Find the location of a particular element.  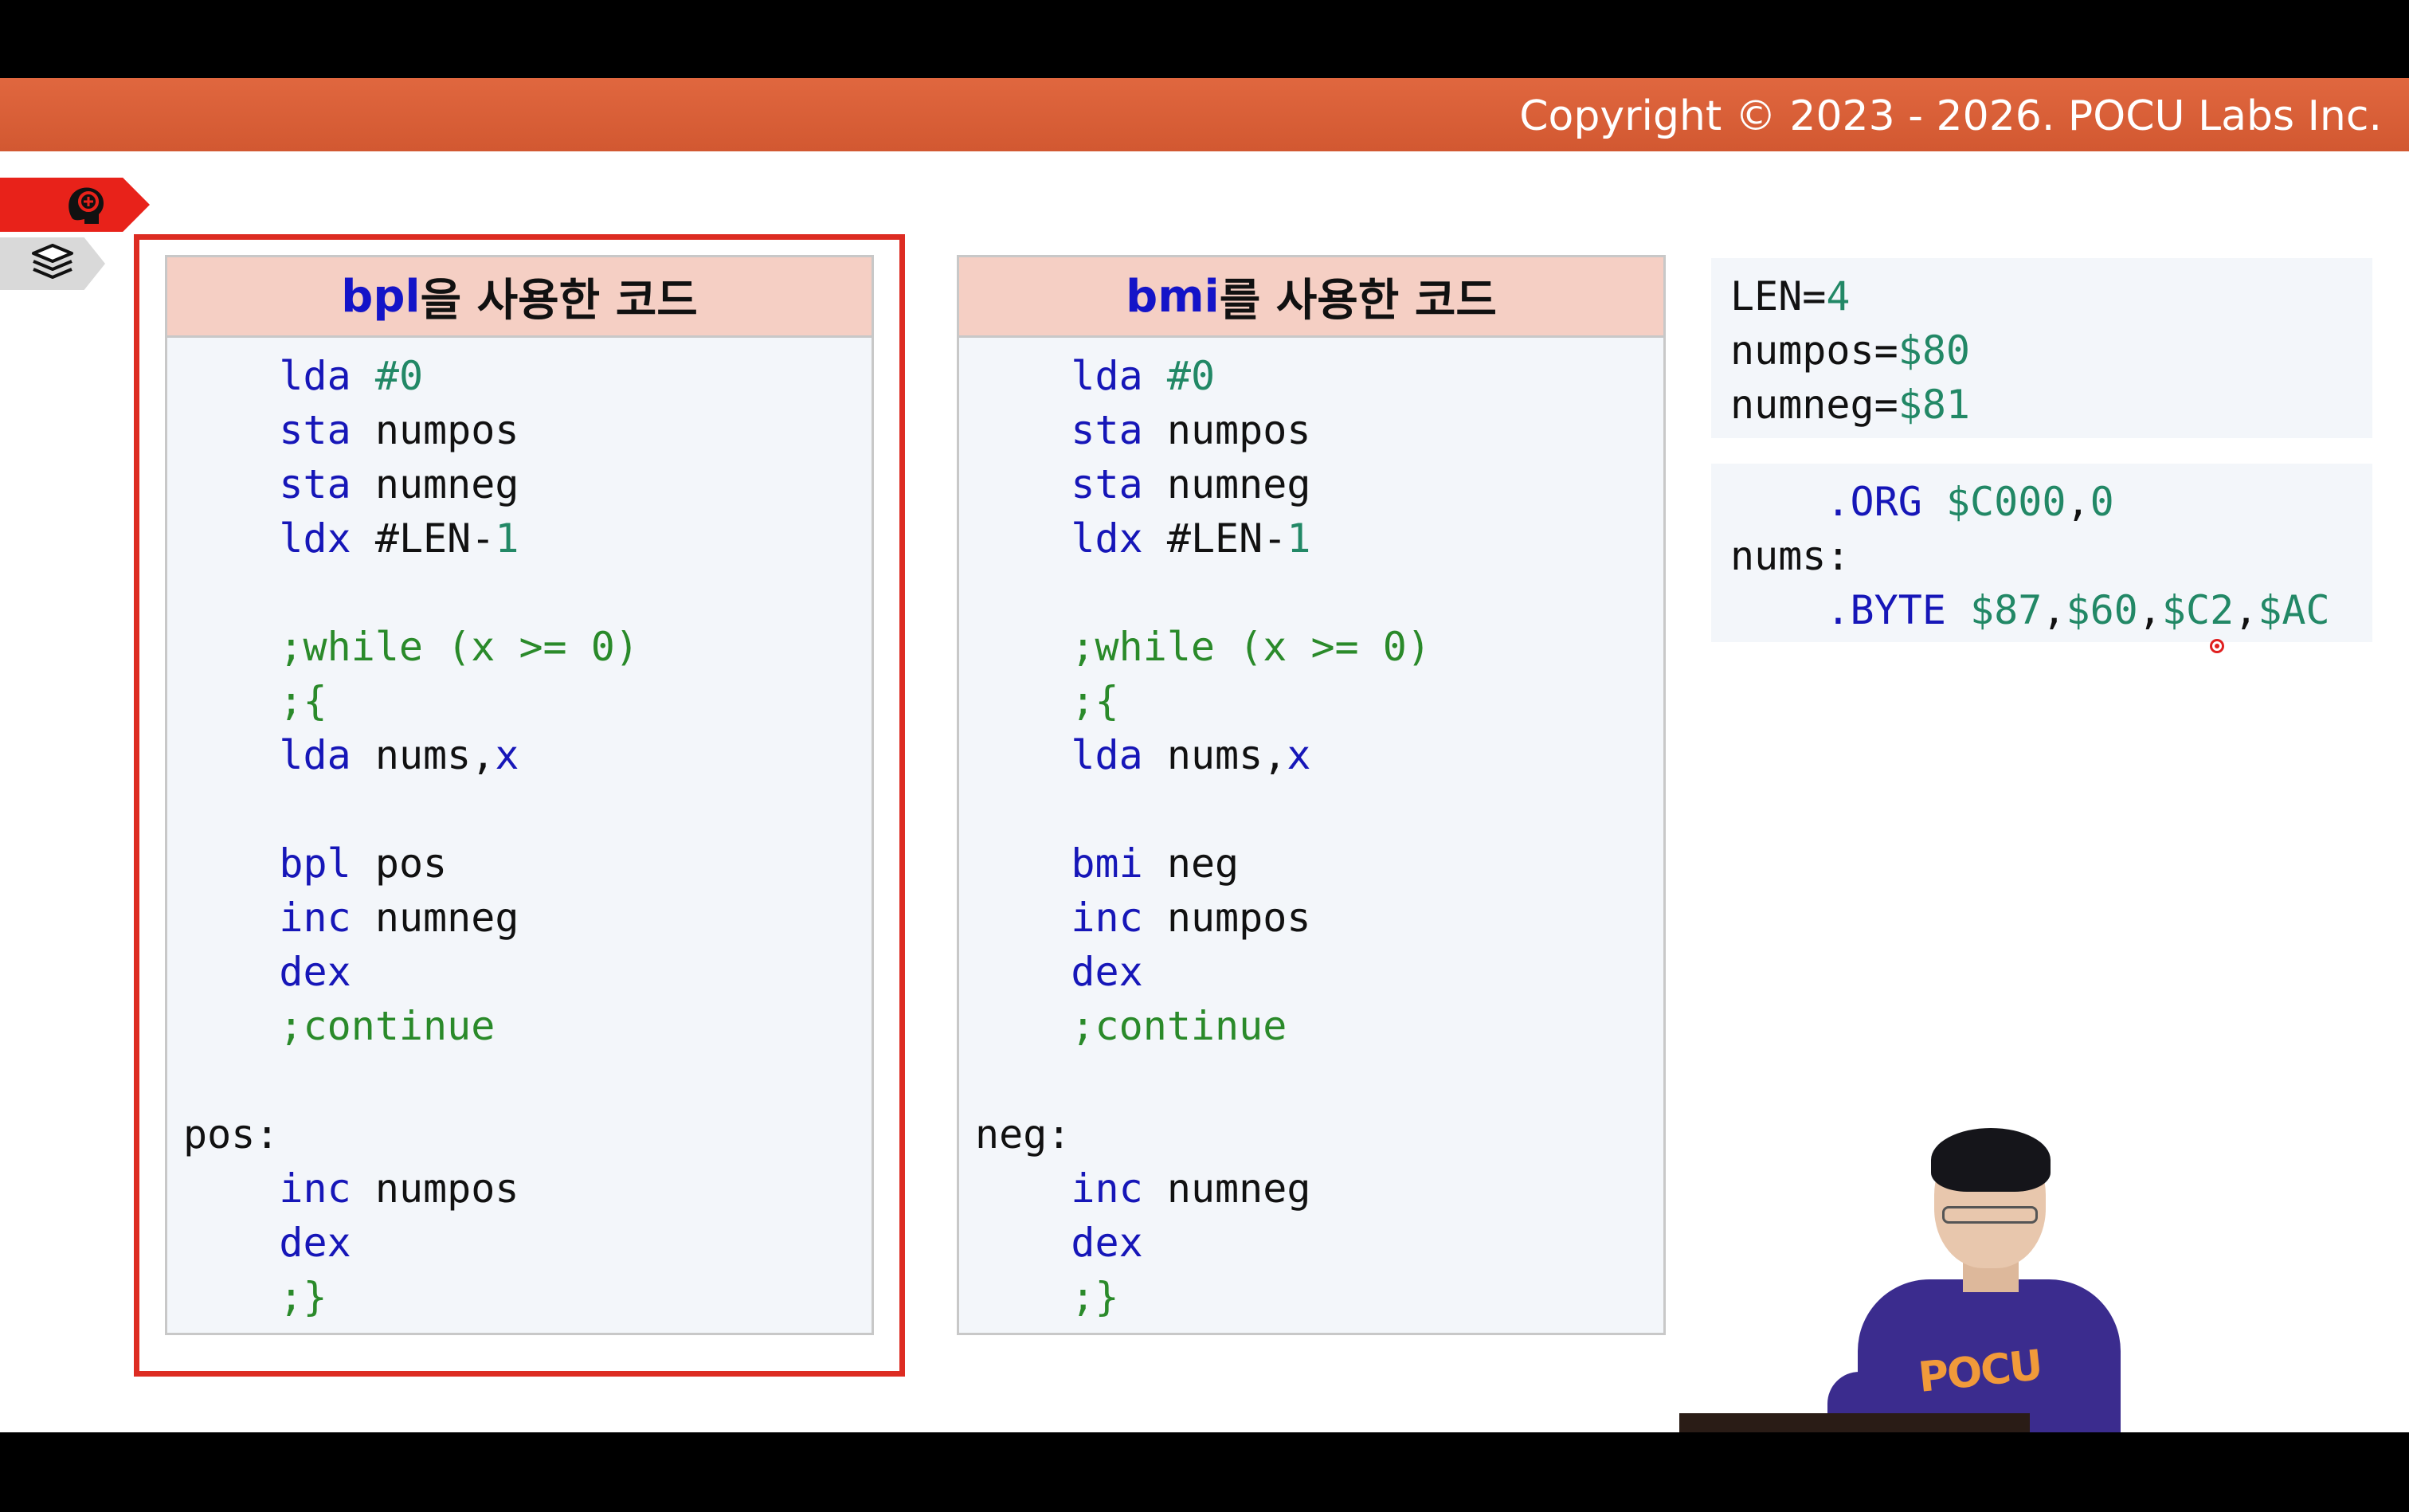

code-line: LEN=4 is located at coordinates (2051, 296).